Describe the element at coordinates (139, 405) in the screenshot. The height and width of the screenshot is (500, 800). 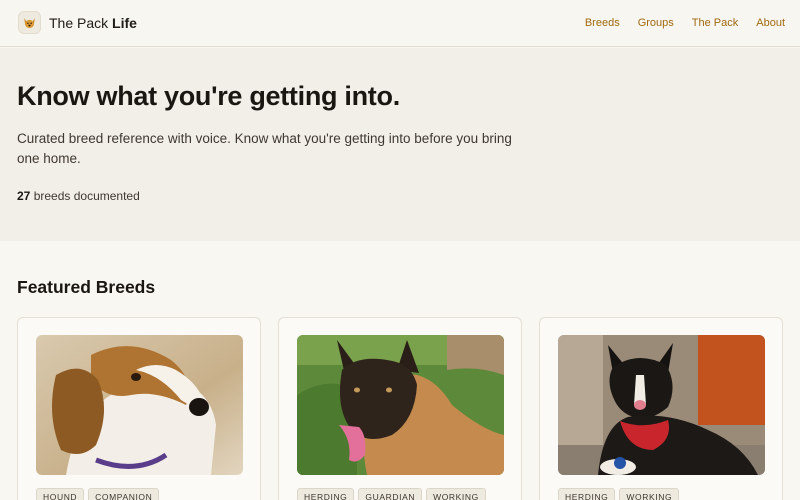
I see `beagle-photo` at that location.